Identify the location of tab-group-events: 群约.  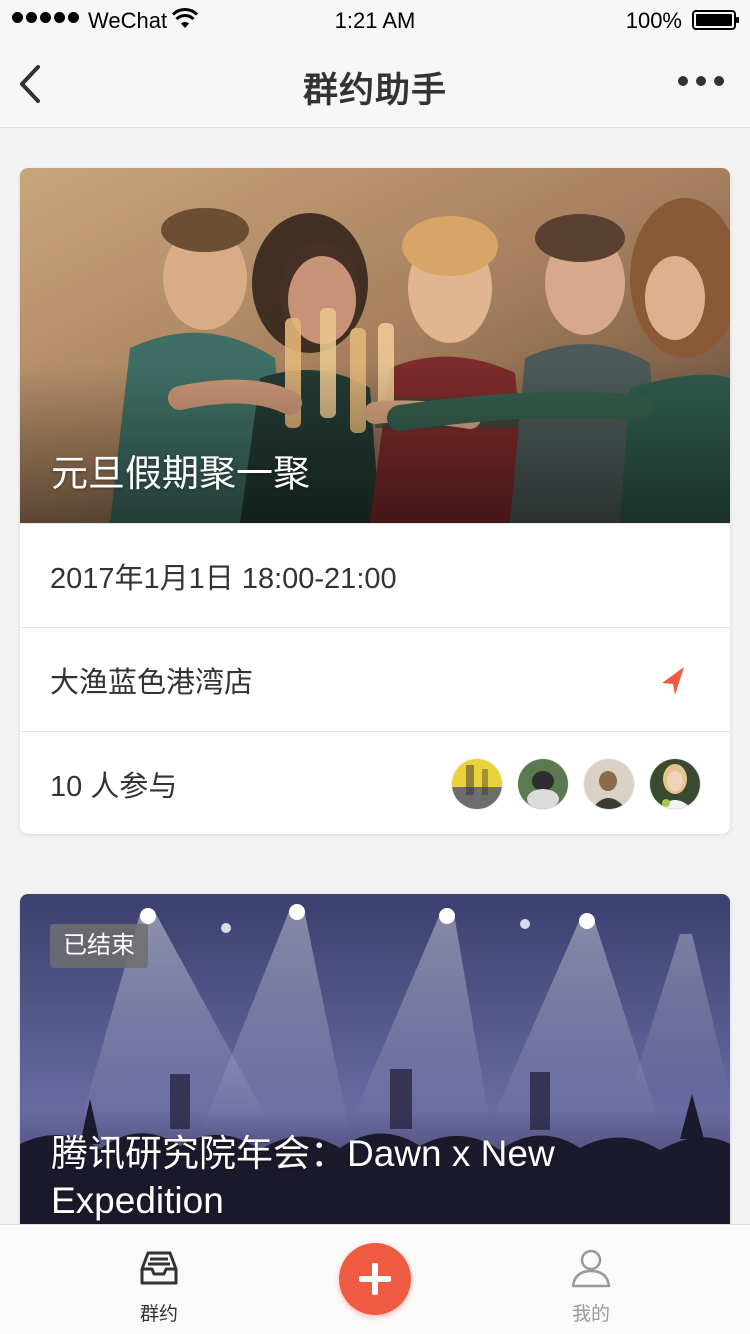
(159, 1286).